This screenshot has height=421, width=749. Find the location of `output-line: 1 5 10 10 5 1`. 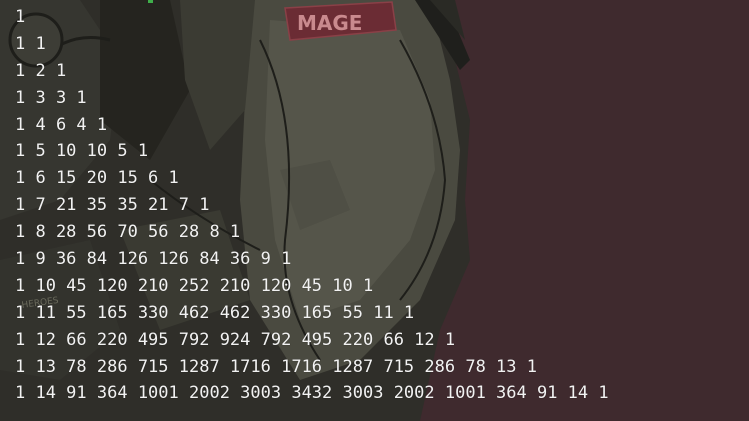

output-line: 1 5 10 10 5 1 is located at coordinates (82, 151).